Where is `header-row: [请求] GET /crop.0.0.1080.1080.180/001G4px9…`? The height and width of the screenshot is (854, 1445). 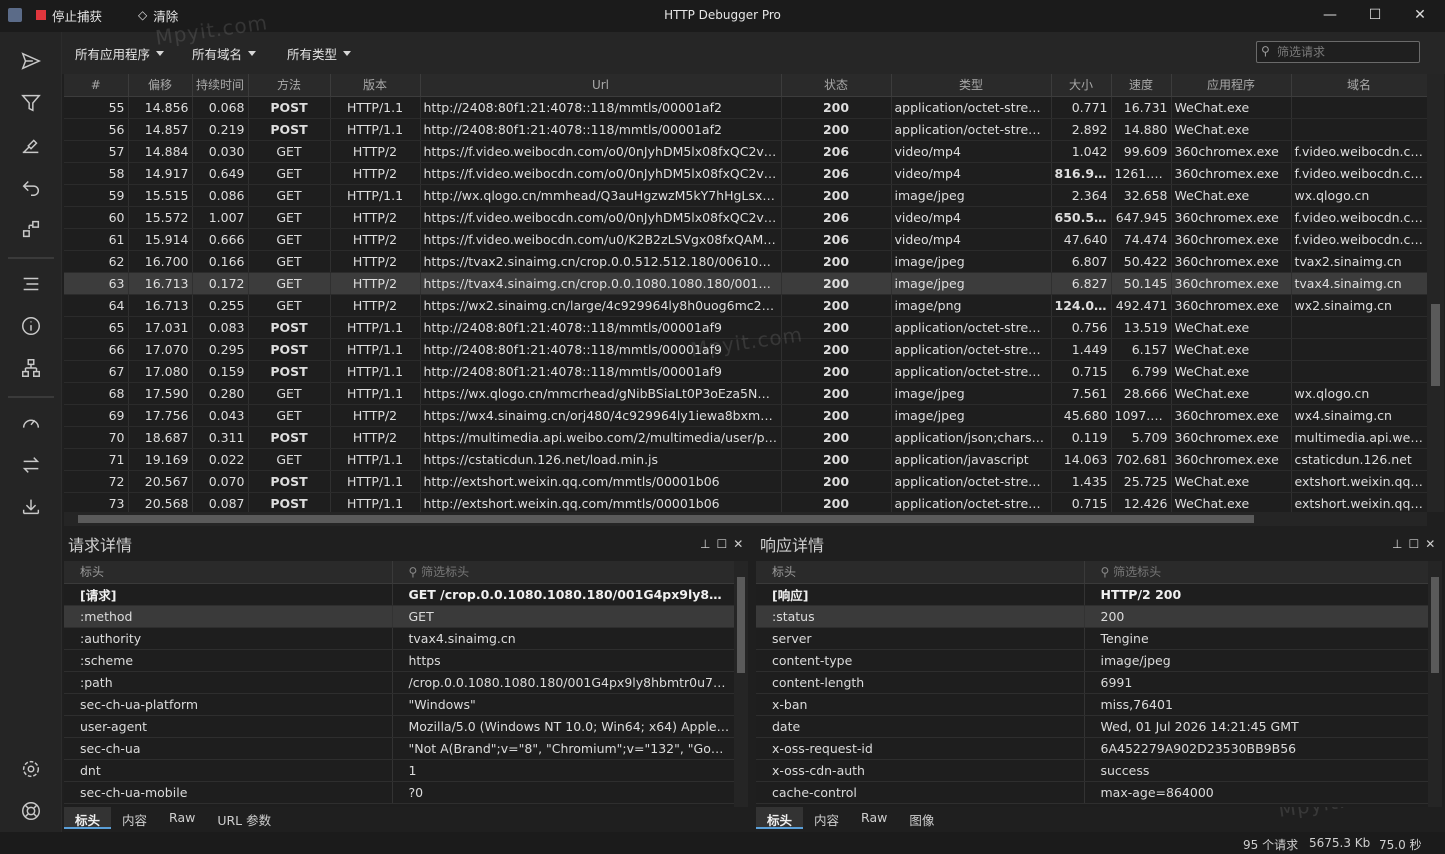 header-row: [请求] GET /crop.0.0.1080.1080.180/001G4px9… is located at coordinates (399, 594).